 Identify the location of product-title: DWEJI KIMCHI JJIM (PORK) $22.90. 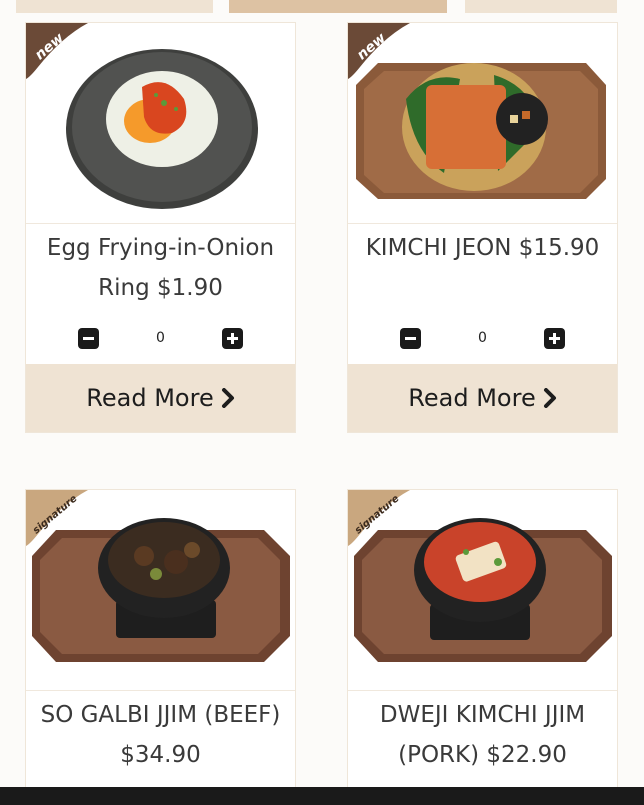
(482, 735).